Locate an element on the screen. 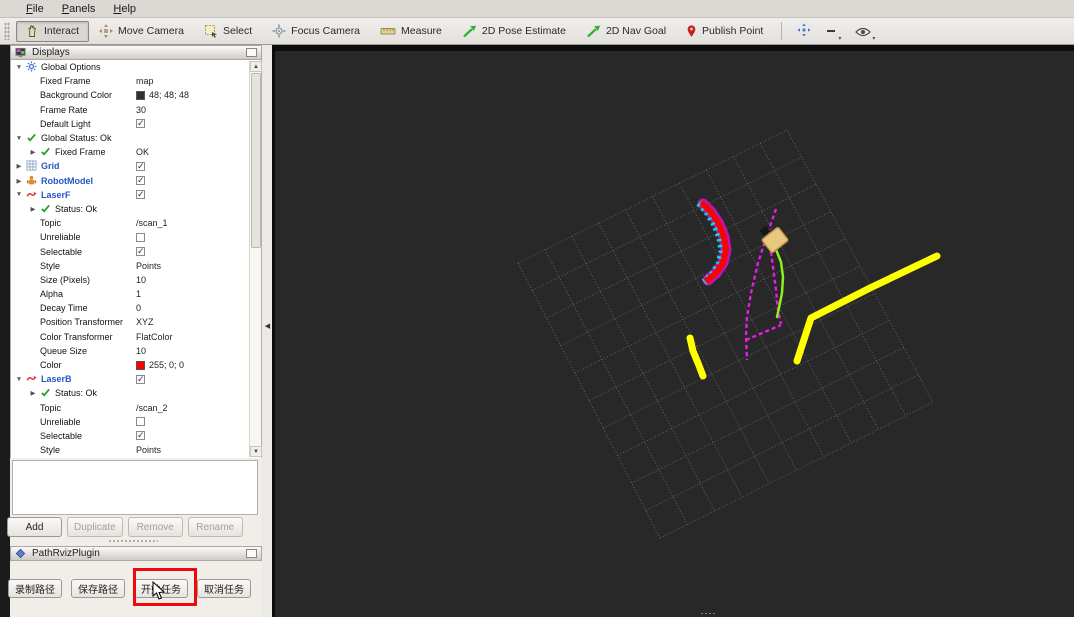 Image resolution: width=1074 pixels, height=617 pixels. displays-button-2: Remove is located at coordinates (155, 527).